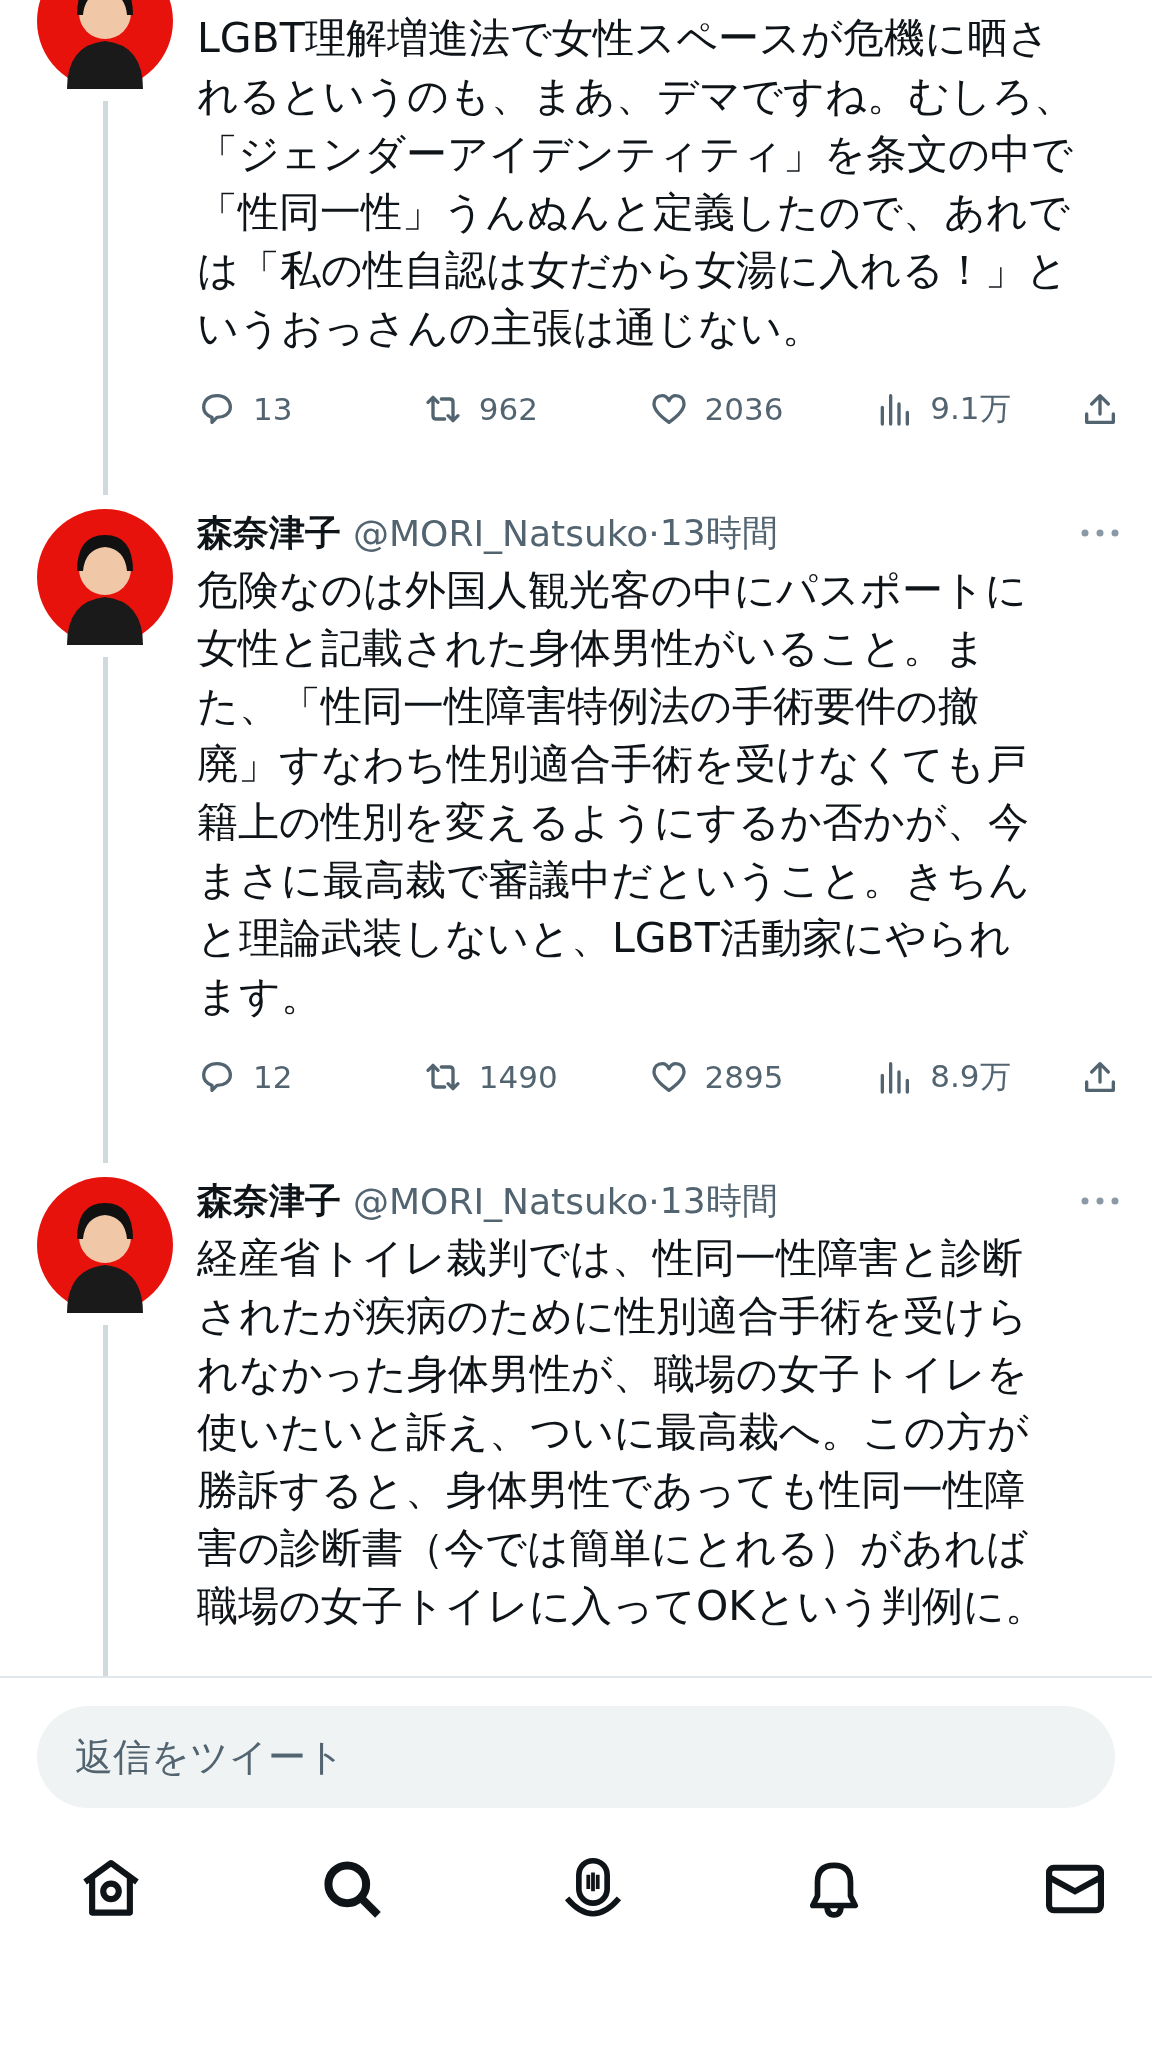  Describe the element at coordinates (622, 1432) in the screenshot. I see `tweet-text: 経産省トイレ裁判では、性同一性障害と診断 されたが疾病のために性別適合手術を受けら れなかった身体男性が、職場の女子トイレを 使いたいと訴え、ついに最高裁へ。この方が 勝訴すると、身体男性であっても性同一性障 害の診断書（今では簡単にとれる）があれば 職場の女子トイレに入ってOKという判例に。` at that location.